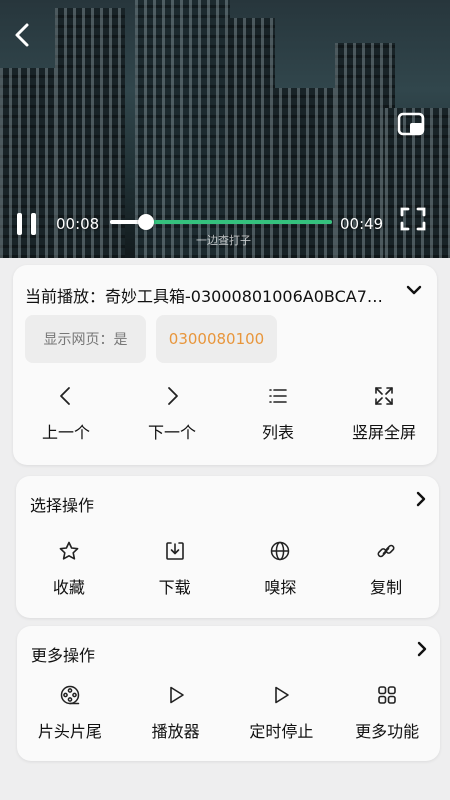  What do you see at coordinates (85, 339) in the screenshot?
I see `show-webpage-chip: 显示网页：是` at bounding box center [85, 339].